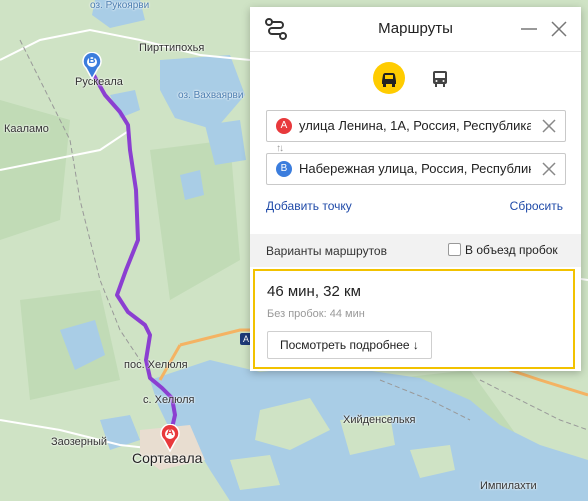 Image resolution: width=588 pixels, height=501 pixels. I want to click on map-label-kaalamo: Кааламо, so click(26, 129).